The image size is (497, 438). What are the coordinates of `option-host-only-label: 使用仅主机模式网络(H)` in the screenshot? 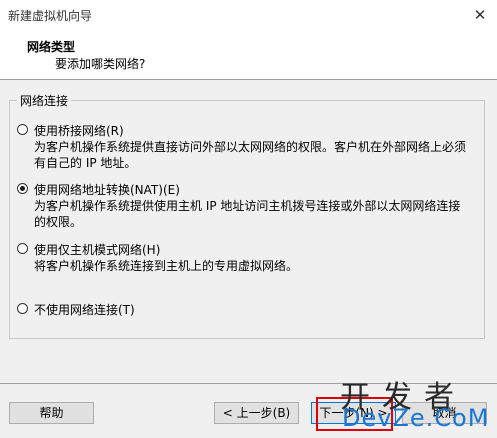 It's located at (97, 249).